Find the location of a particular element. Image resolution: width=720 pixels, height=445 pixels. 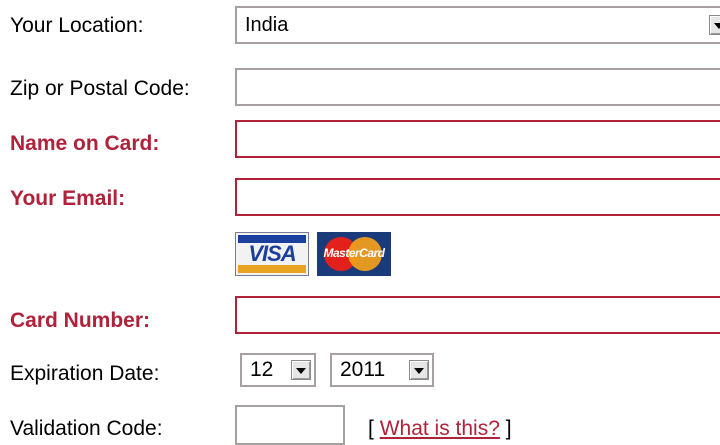

mastercard-logo-icon: MasterCard is located at coordinates (354, 254).